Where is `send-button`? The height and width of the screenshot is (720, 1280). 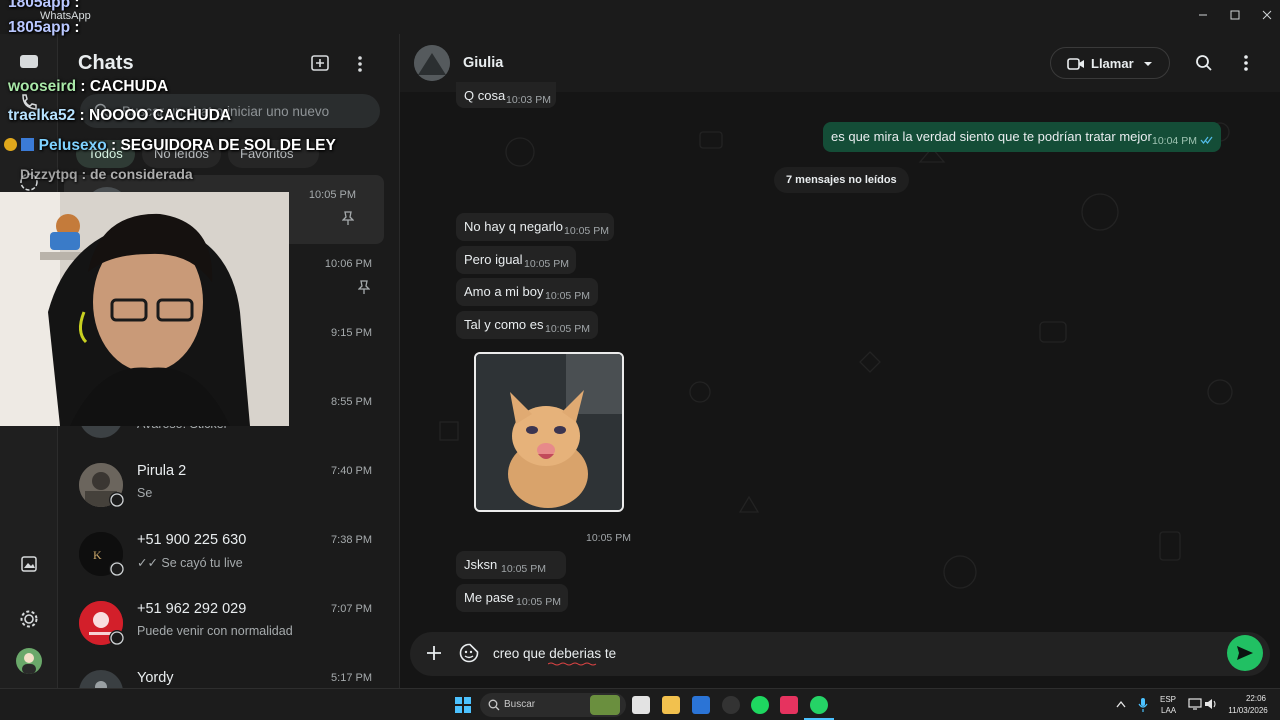
send-button is located at coordinates (1245, 653).